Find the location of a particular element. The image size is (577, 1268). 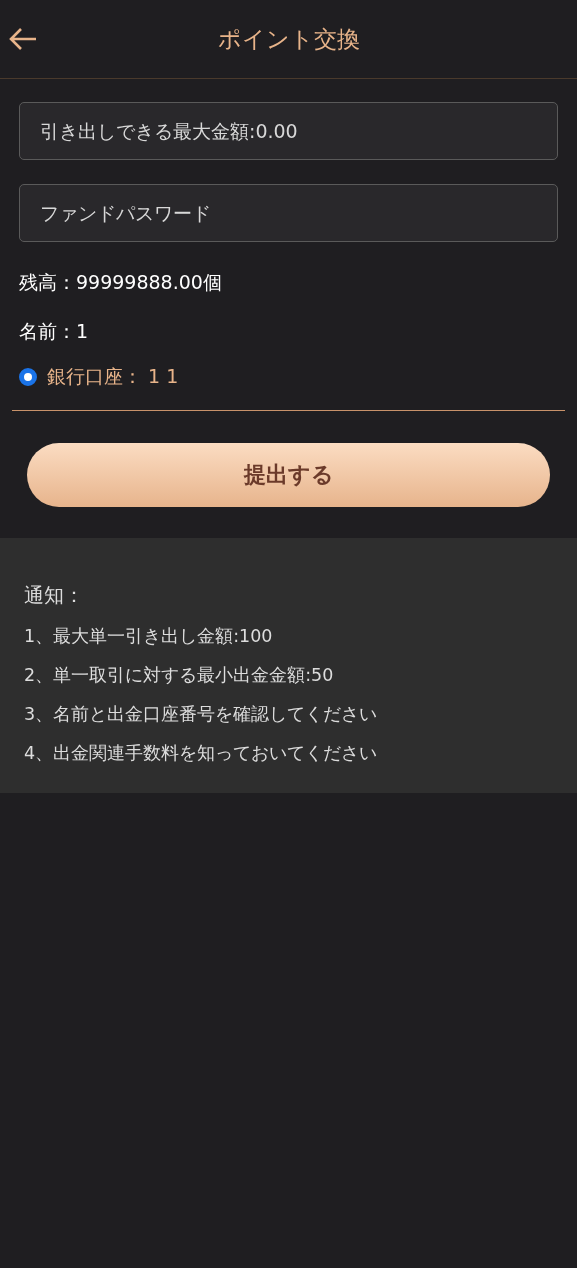

notice-item: 4、出金関連手数料を知っておいてください is located at coordinates (201, 753).